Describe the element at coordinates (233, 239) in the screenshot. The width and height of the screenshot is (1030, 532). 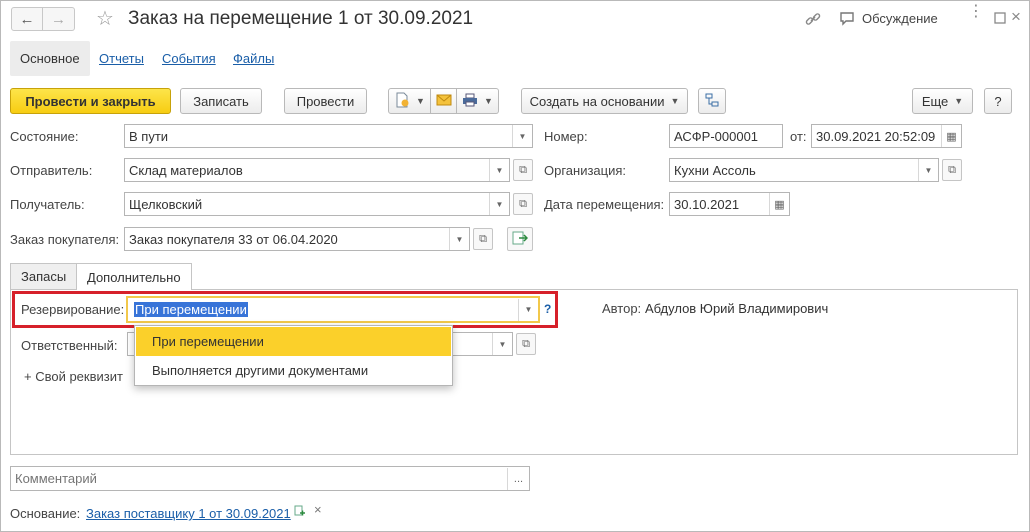
I see `customer-order-value: Заказ покупателя 33 от 06.04.2020` at that location.